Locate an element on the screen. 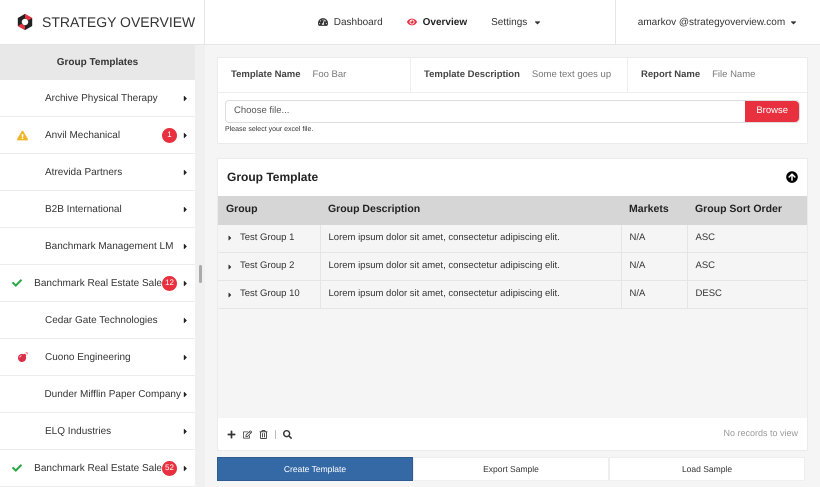 The width and height of the screenshot is (820, 487). field-label: Template Description is located at coordinates (472, 75).